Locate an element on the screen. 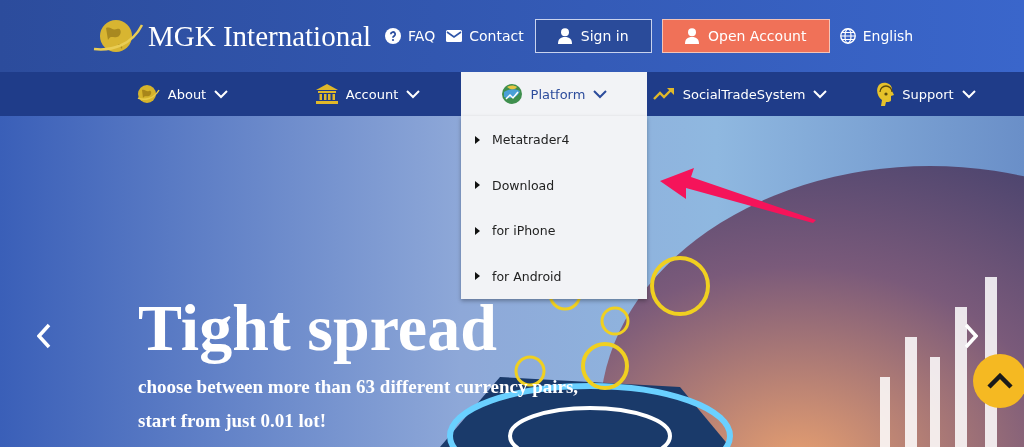  chevron-left-icon is located at coordinates (44, 336).